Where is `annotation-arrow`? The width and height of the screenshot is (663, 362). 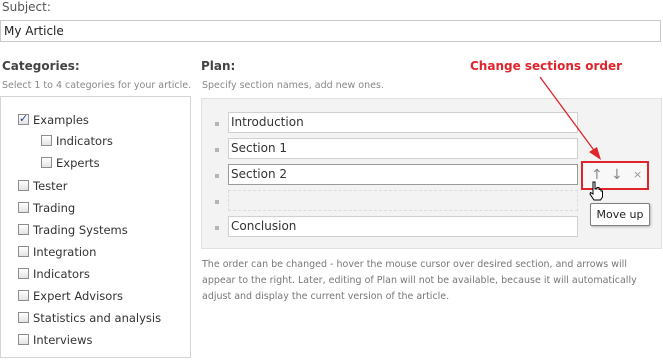
annotation-arrow is located at coordinates (570, 118).